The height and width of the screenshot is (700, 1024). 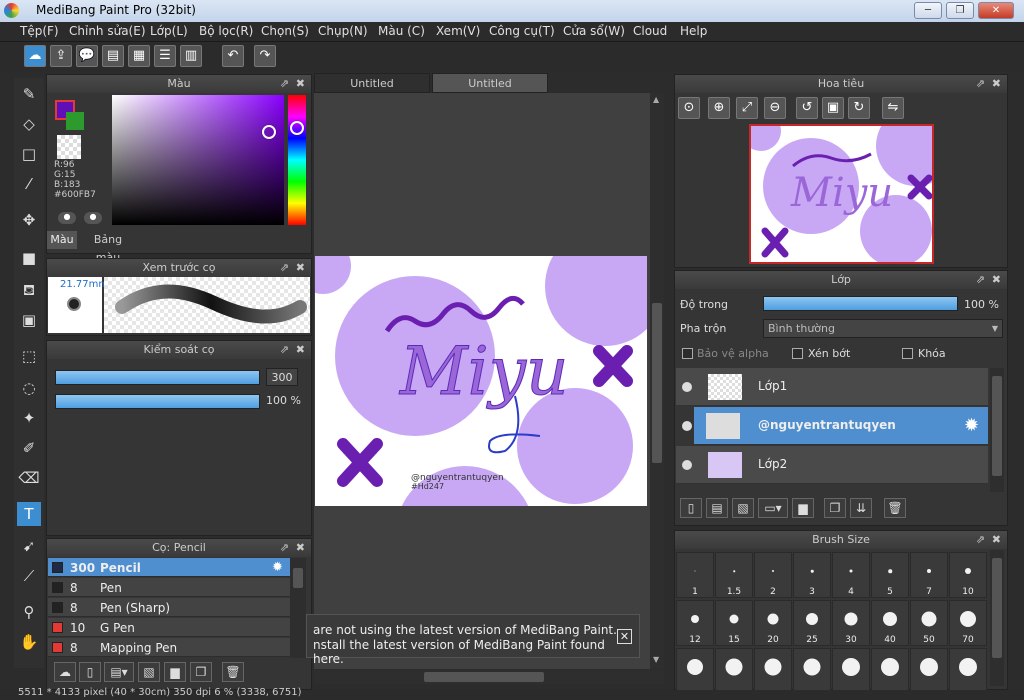 What do you see at coordinates (851, 575) in the screenshot?
I see `brush-size-cell: 4` at bounding box center [851, 575].